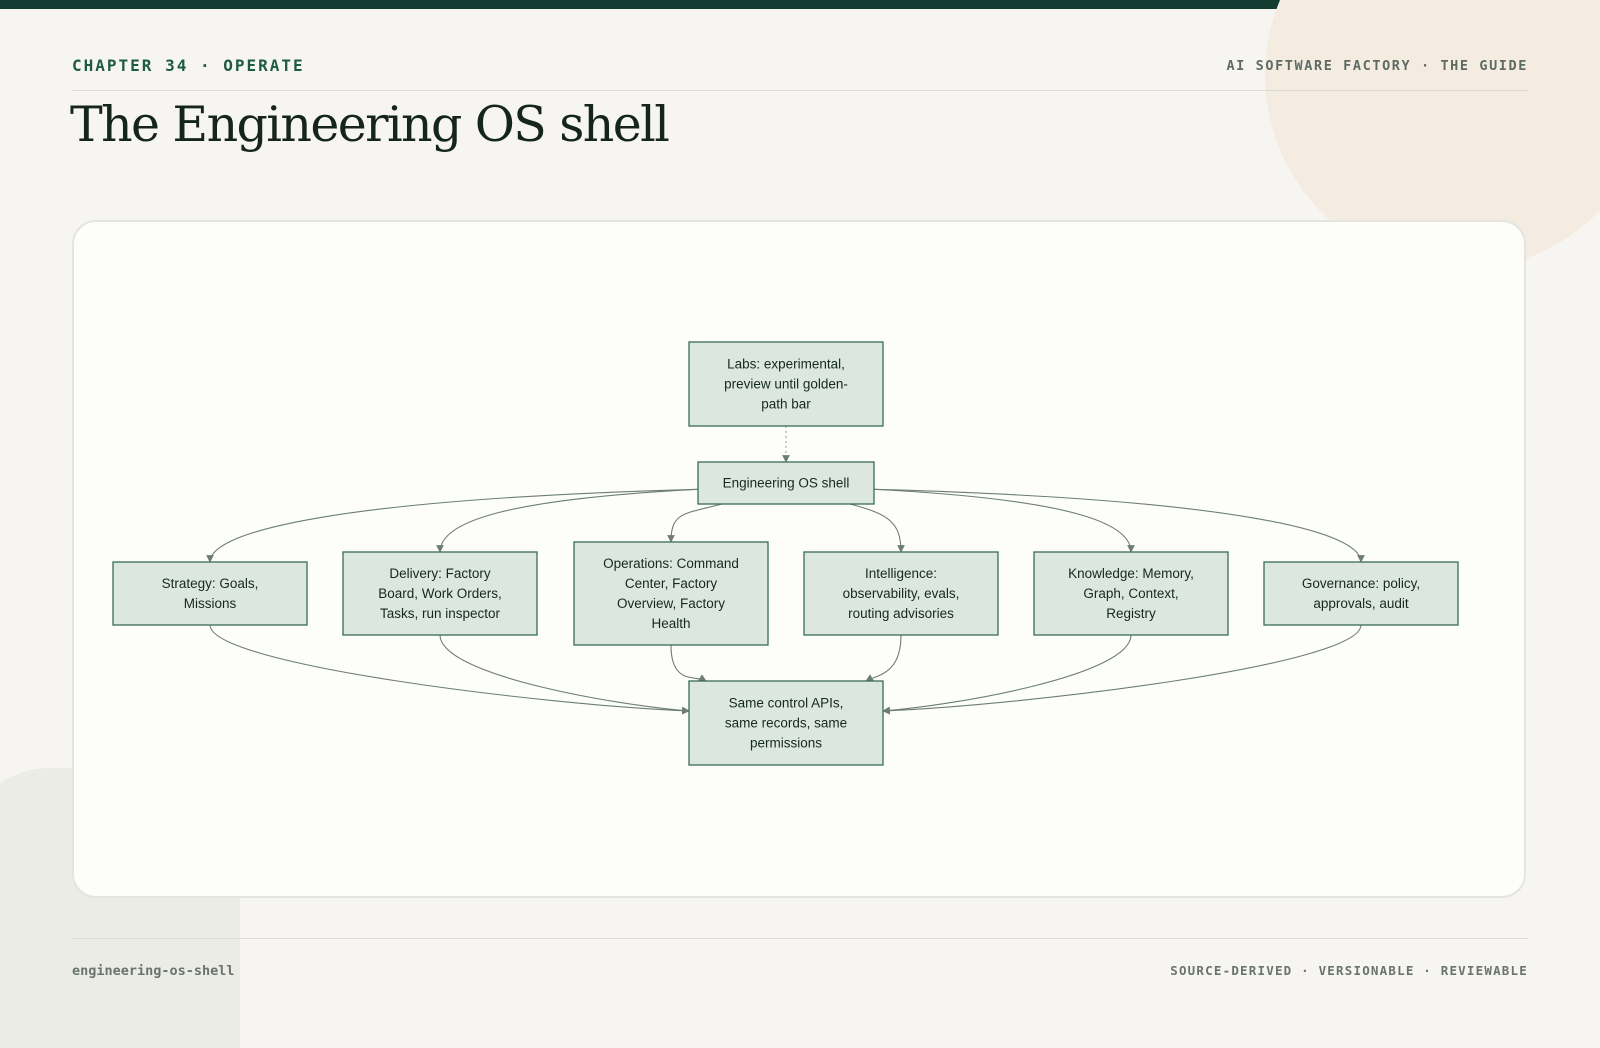 The image size is (1600, 1048). I want to click on node-label: observability, evals,, so click(901, 593).